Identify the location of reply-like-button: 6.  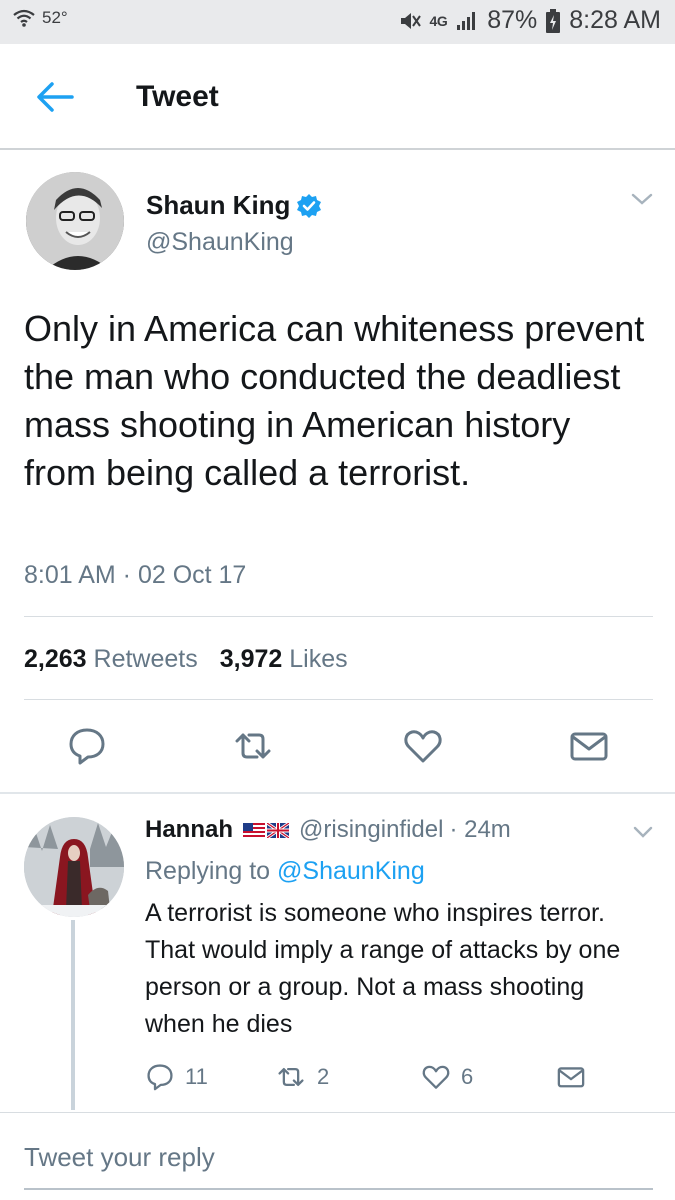
(447, 1077).